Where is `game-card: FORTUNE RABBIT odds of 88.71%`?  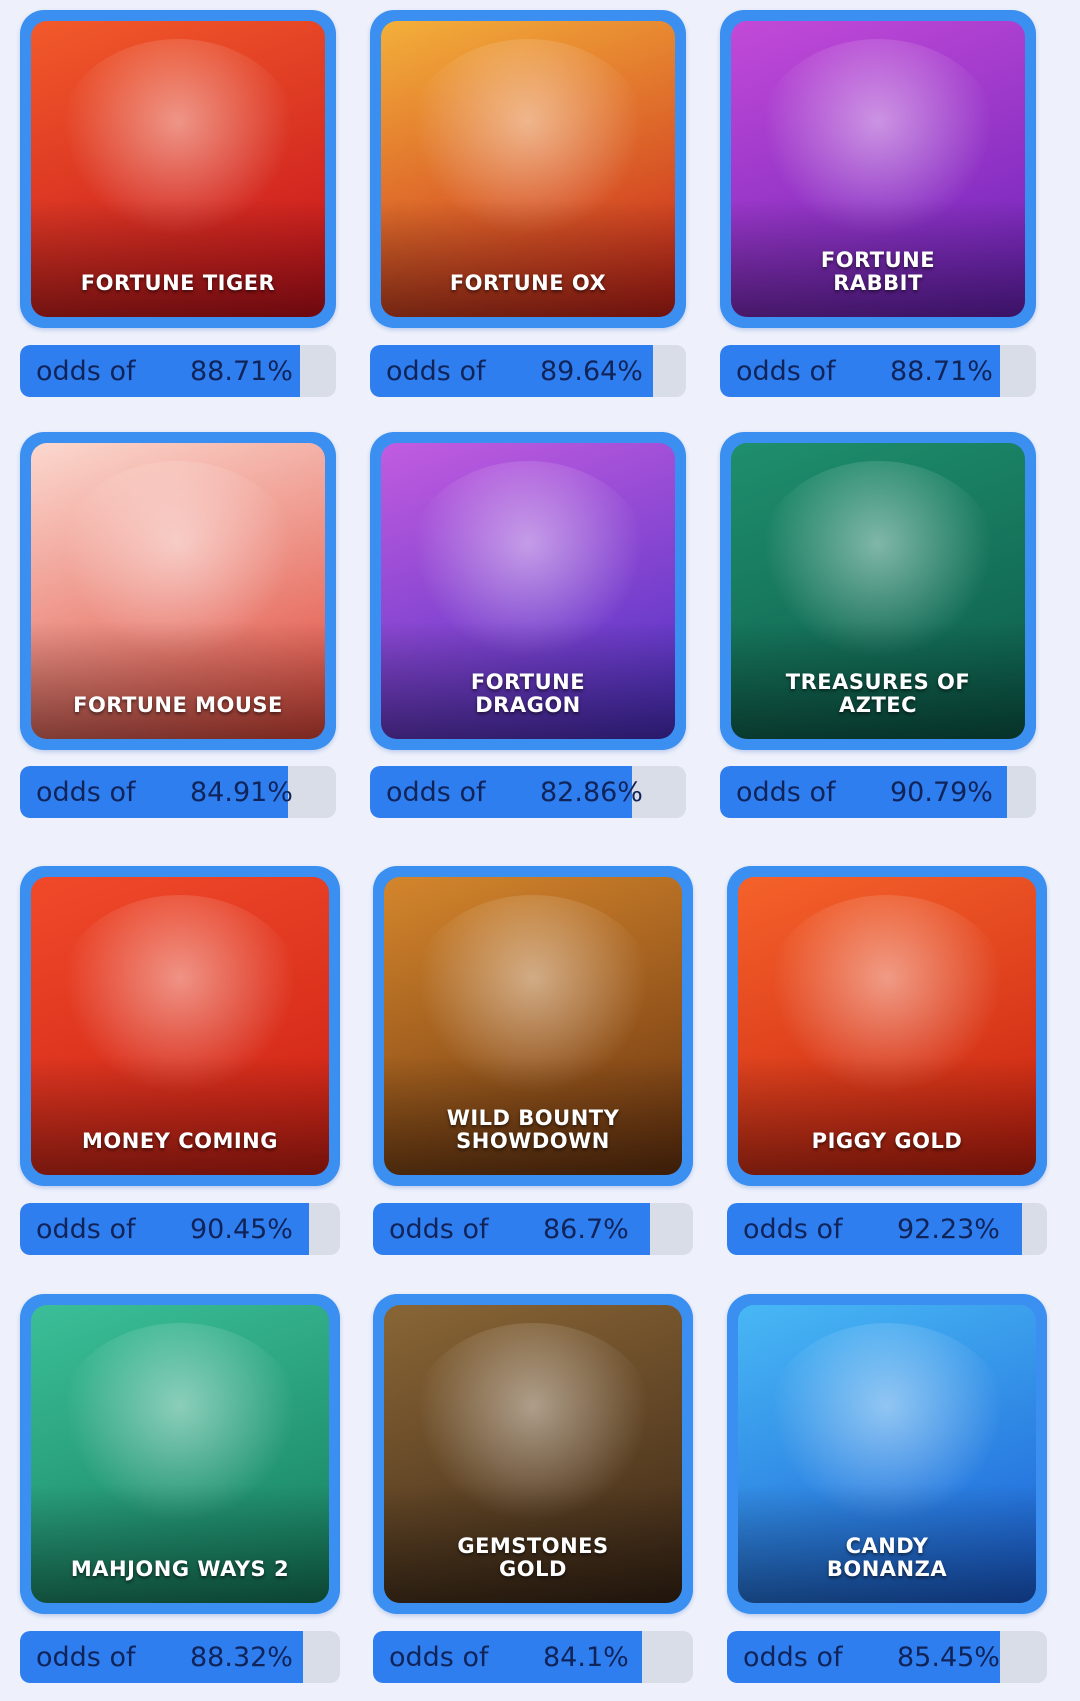
game-card: FORTUNE RABBIT odds of 88.71% is located at coordinates (878, 203).